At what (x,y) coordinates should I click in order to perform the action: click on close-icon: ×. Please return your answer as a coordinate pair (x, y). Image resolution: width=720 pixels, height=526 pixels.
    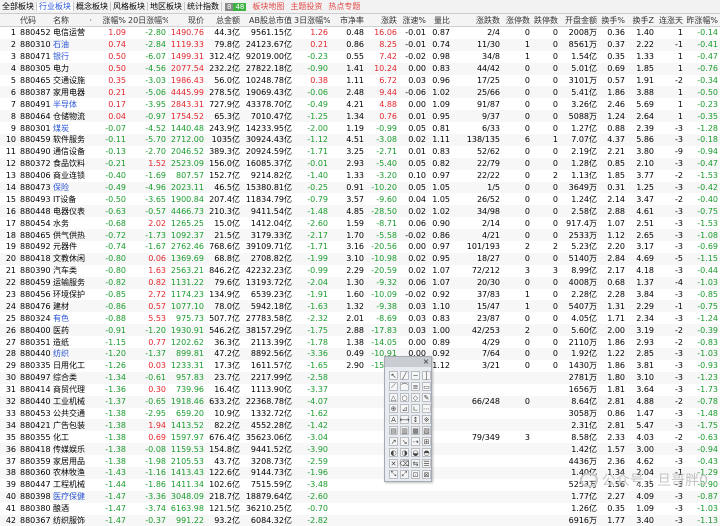
    Looking at the image, I should click on (426, 362).